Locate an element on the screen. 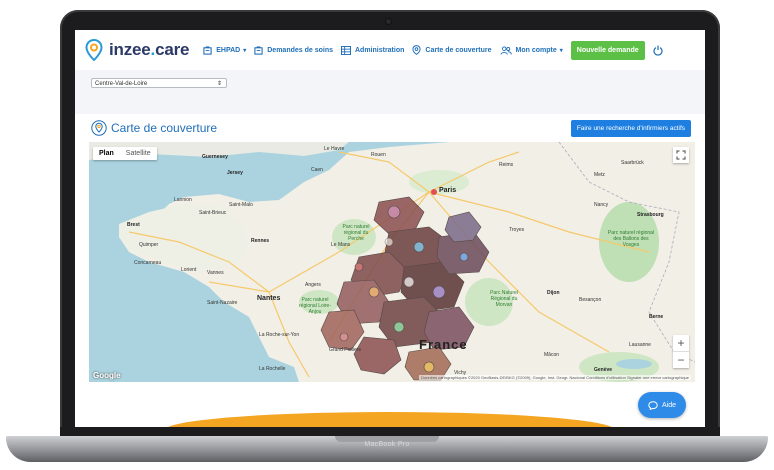 This screenshot has height=470, width=774. map-label-lannion: Lannion is located at coordinates (183, 200).